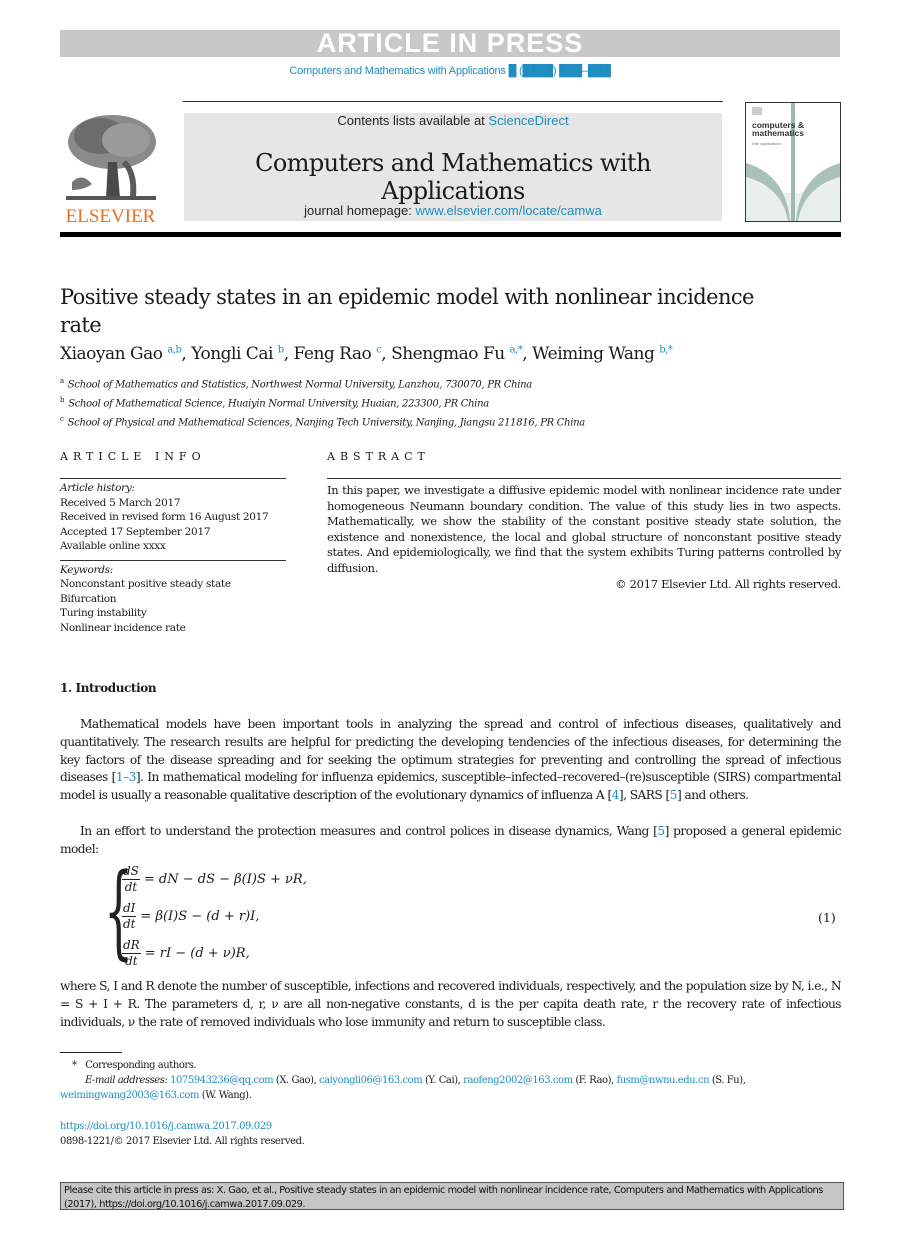 The width and height of the screenshot is (907, 1238). What do you see at coordinates (528, 120) in the screenshot?
I see `sciencedirect-link: ScienceDirect` at bounding box center [528, 120].